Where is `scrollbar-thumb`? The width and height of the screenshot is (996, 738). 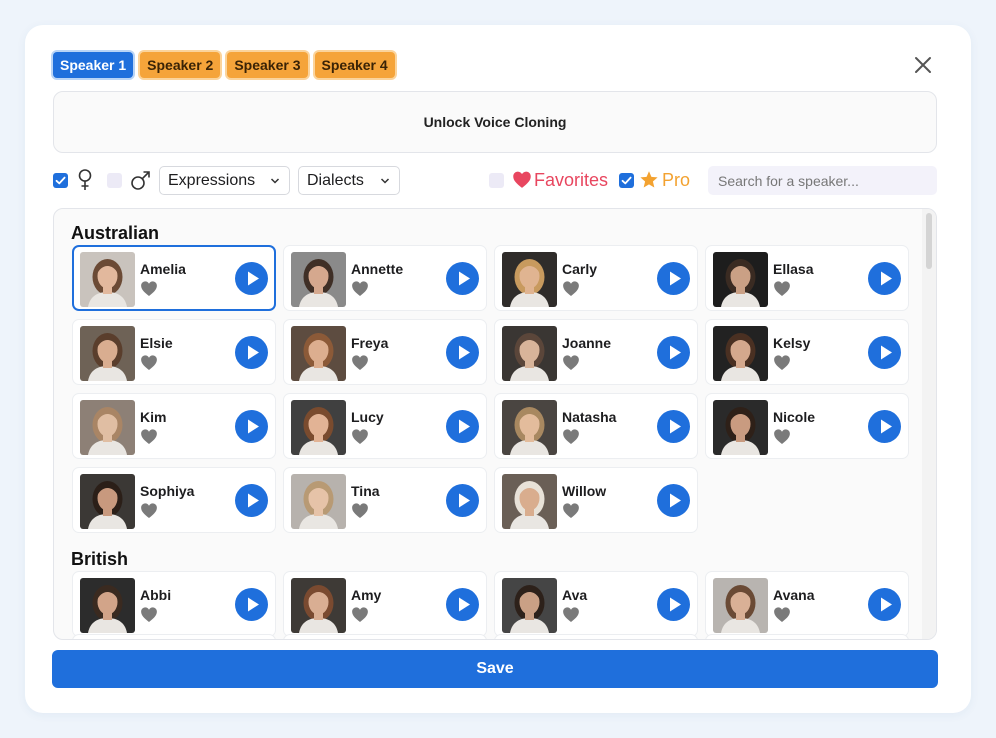
scrollbar-thumb is located at coordinates (929, 241).